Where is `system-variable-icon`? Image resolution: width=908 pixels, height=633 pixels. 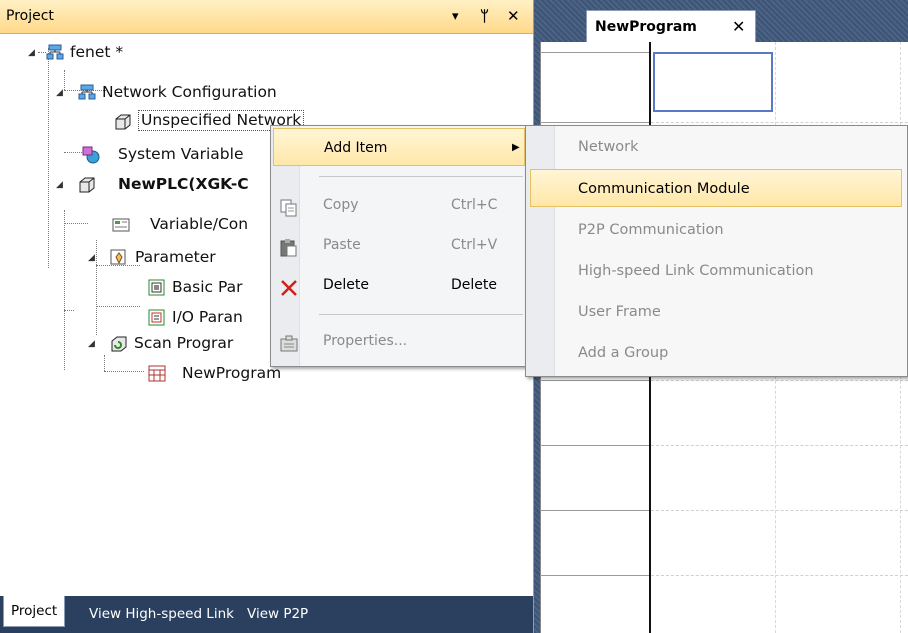
system-variable-icon is located at coordinates (91, 155).